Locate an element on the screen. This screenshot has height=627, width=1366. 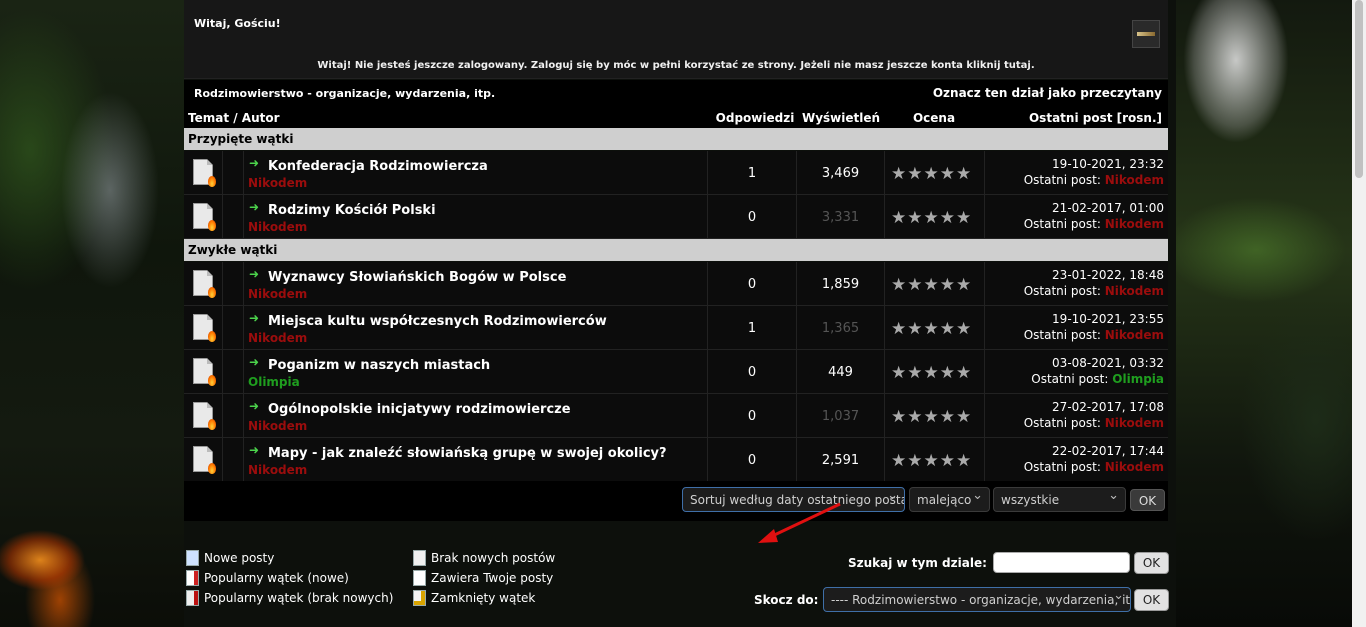
col-views: Wyświetleń is located at coordinates (841, 118).